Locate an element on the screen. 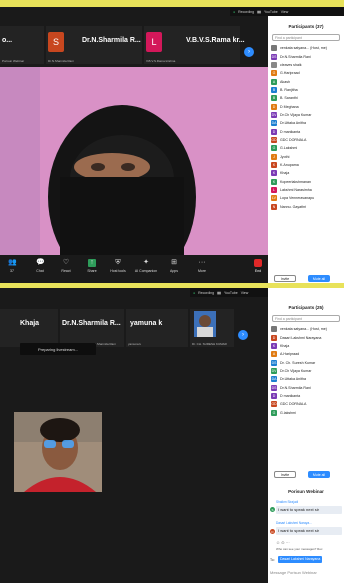 Image resolution: width=344 pixels, height=583 pixels. toolbar-apps: ⊞ Apps is located at coordinates (174, 266).